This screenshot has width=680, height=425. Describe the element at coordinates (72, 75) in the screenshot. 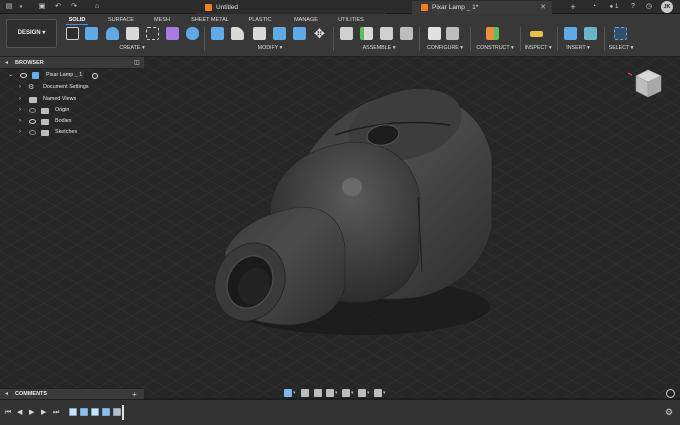

I see `tree-root: ⌄ Pixar Lamp _ 1` at that location.